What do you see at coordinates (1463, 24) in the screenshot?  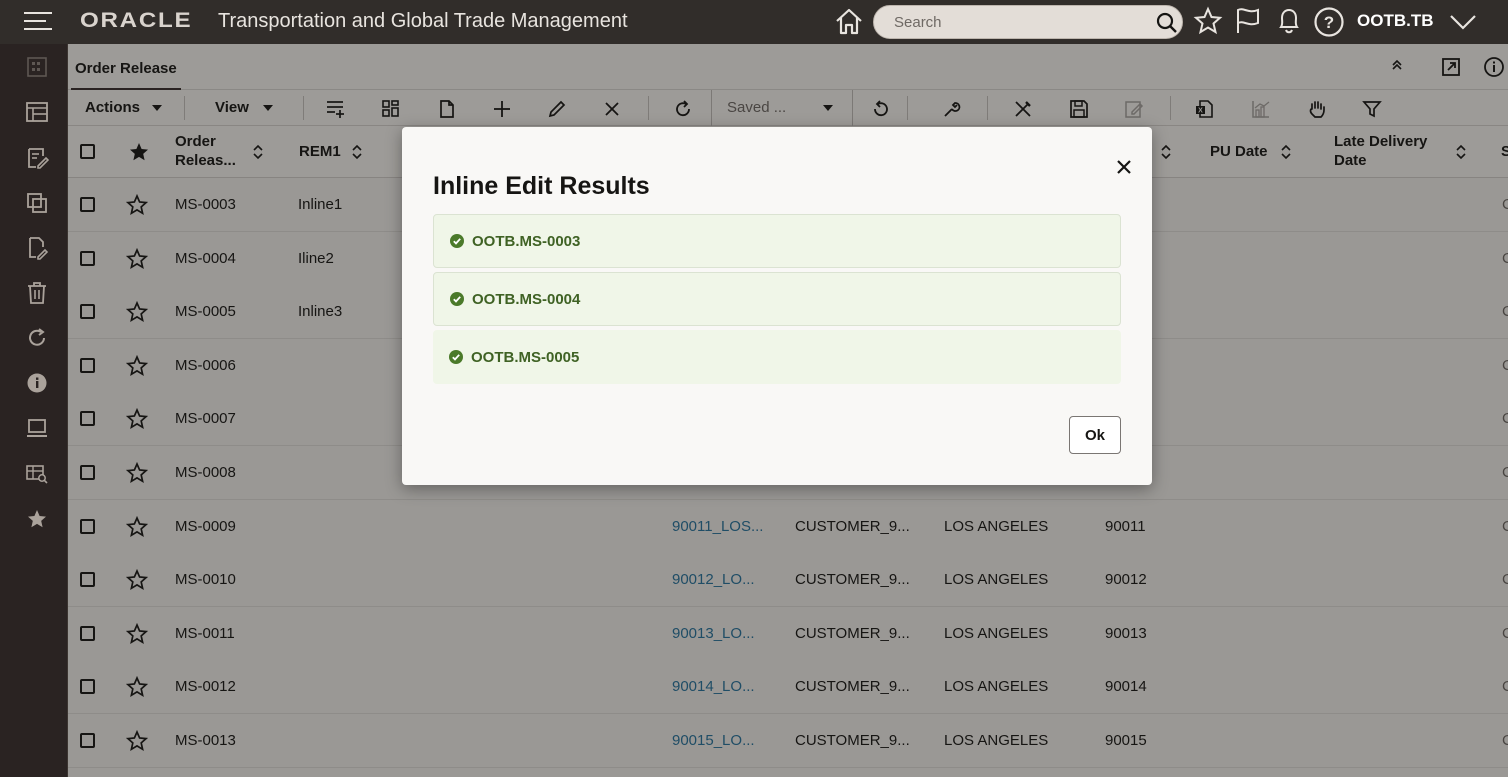 I see `chevron-down-icon` at bounding box center [1463, 24].